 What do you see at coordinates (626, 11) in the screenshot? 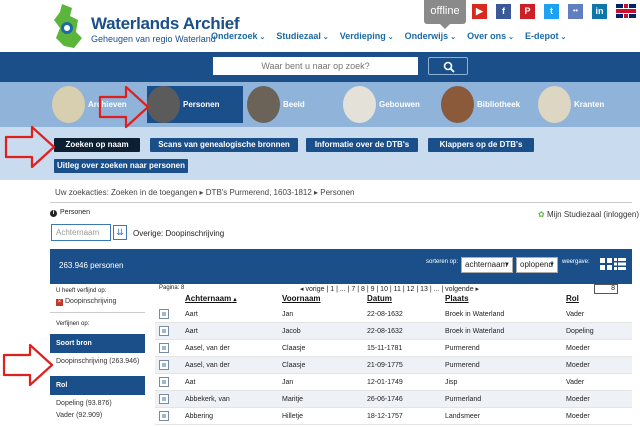
I see `english-flag-icon` at bounding box center [626, 11].